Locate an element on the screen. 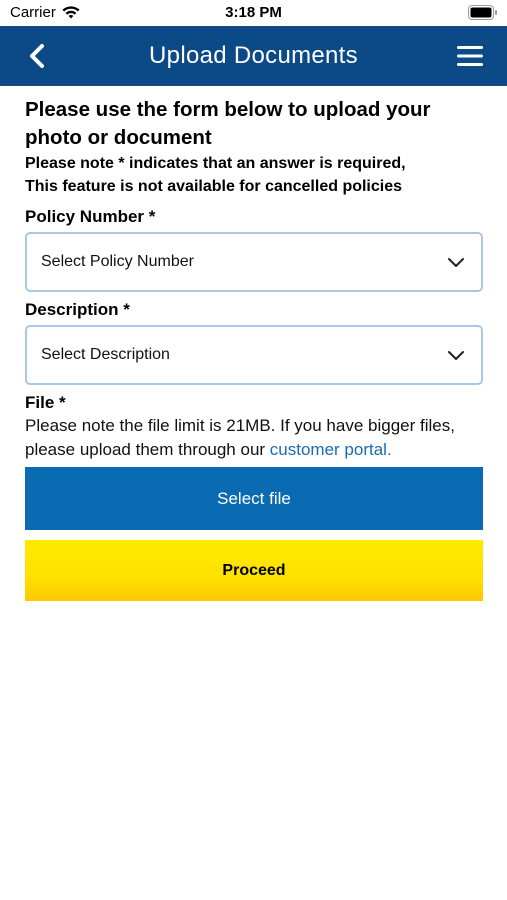 The width and height of the screenshot is (507, 900). select-file-button: Select file is located at coordinates (254, 498).